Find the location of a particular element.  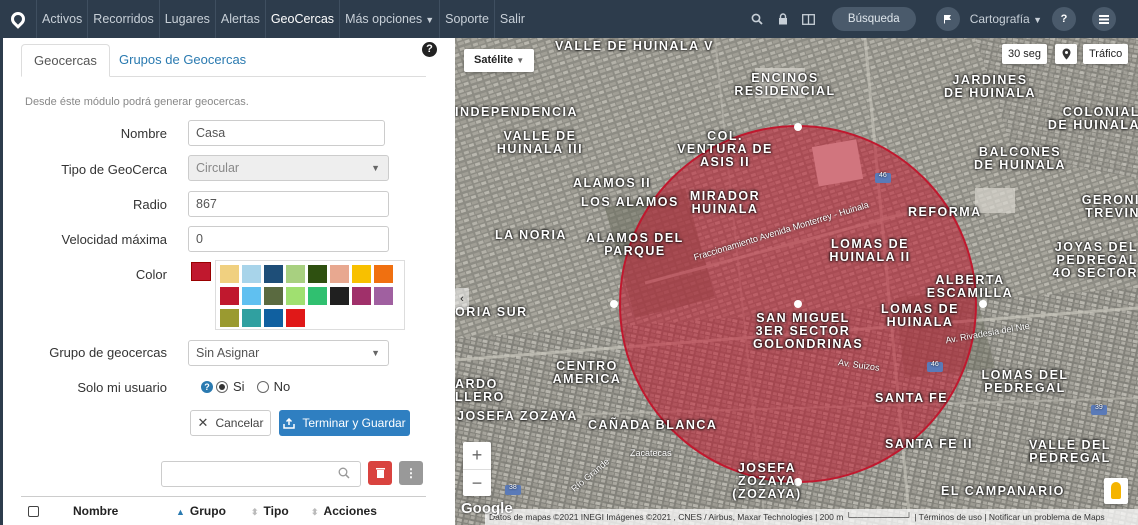

cancel-button: ✕ Cancelar is located at coordinates (230, 423).